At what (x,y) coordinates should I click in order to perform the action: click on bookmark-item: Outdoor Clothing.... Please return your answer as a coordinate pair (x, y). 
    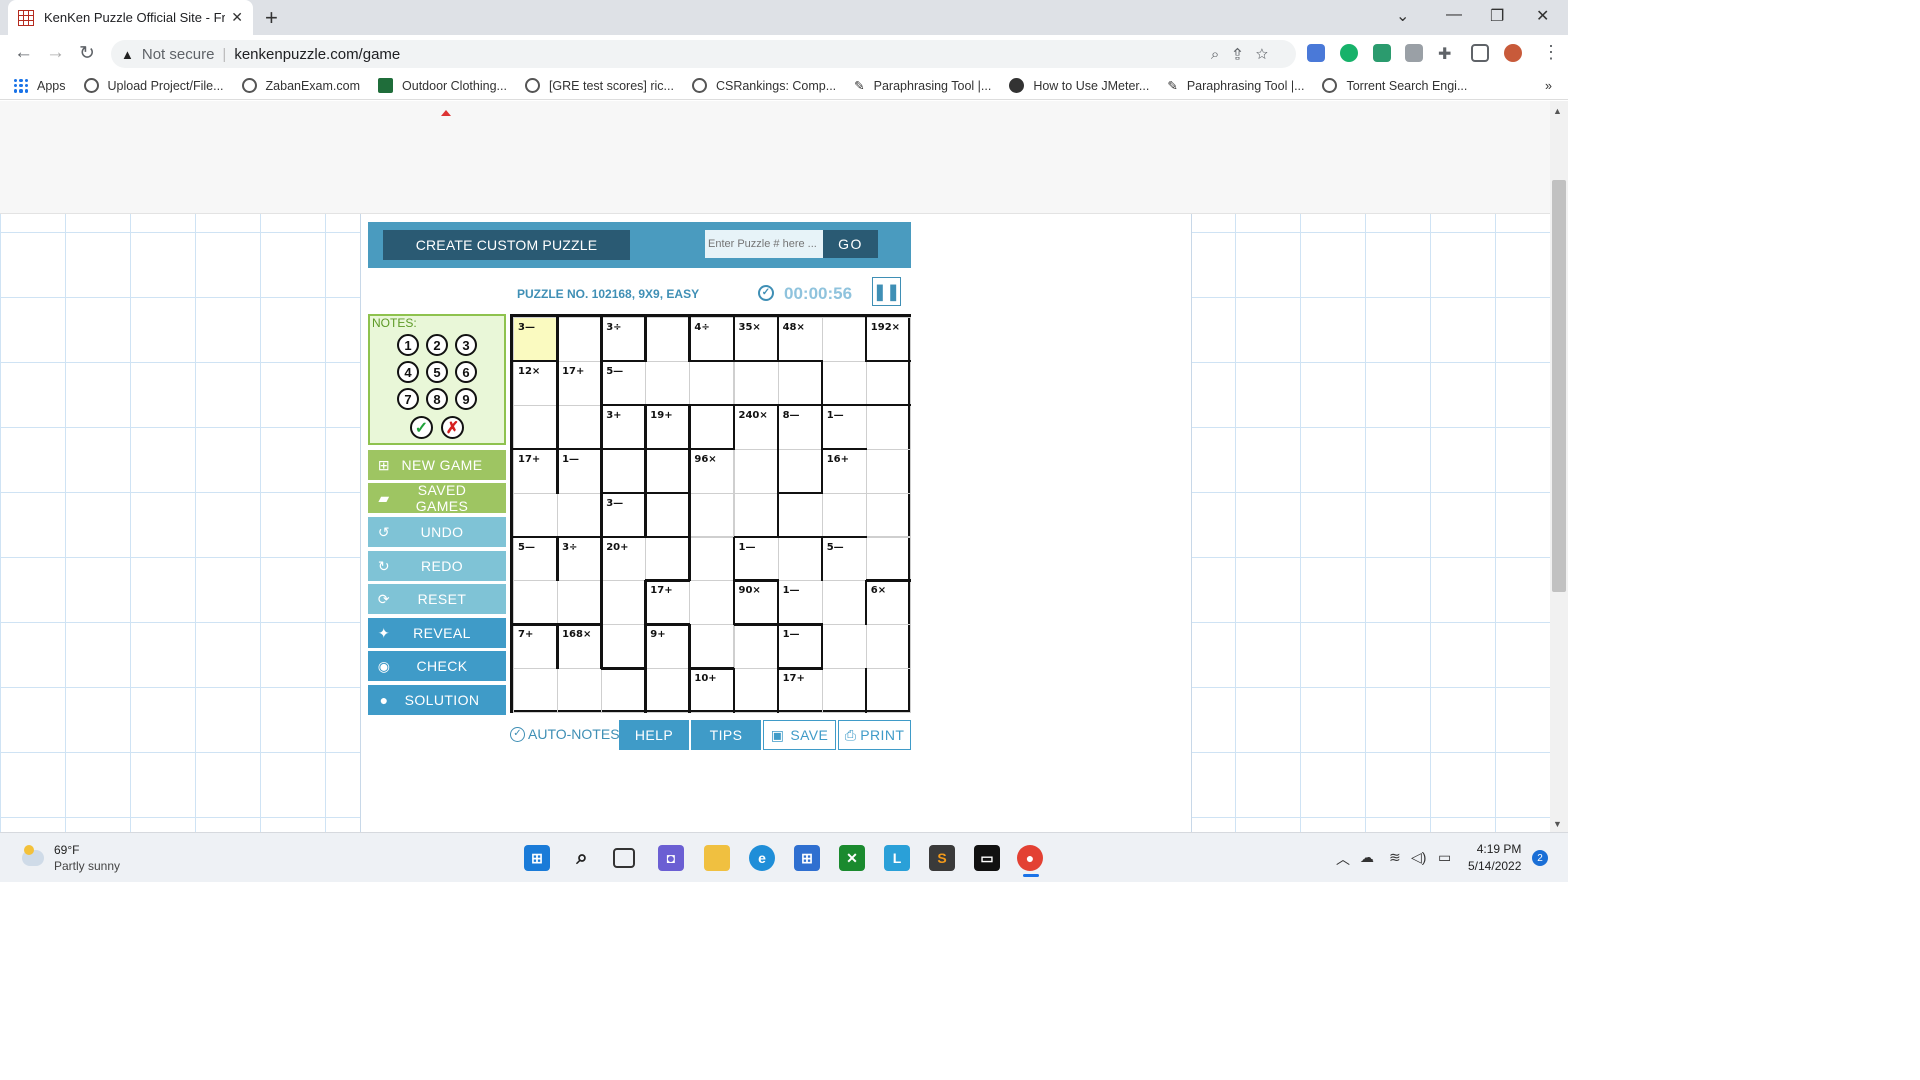
    Looking at the image, I should click on (442, 85).